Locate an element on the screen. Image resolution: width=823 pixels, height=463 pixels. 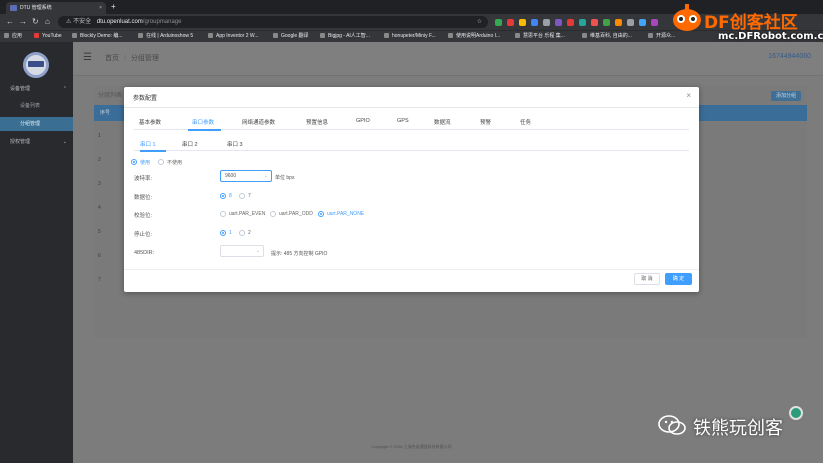
new-tab-button: + is located at coordinates (113, 7).